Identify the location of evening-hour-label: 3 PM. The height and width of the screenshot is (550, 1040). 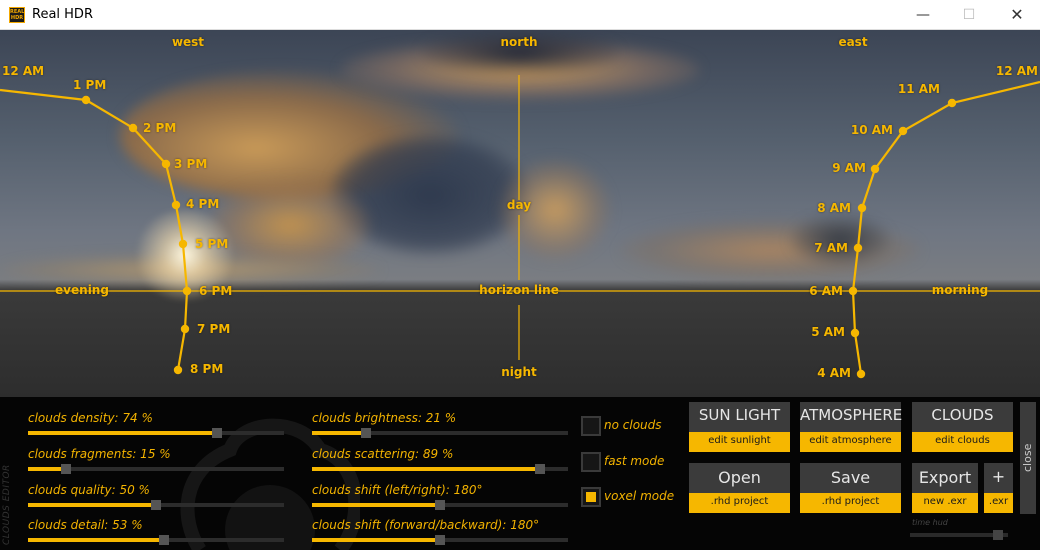
(191, 164).